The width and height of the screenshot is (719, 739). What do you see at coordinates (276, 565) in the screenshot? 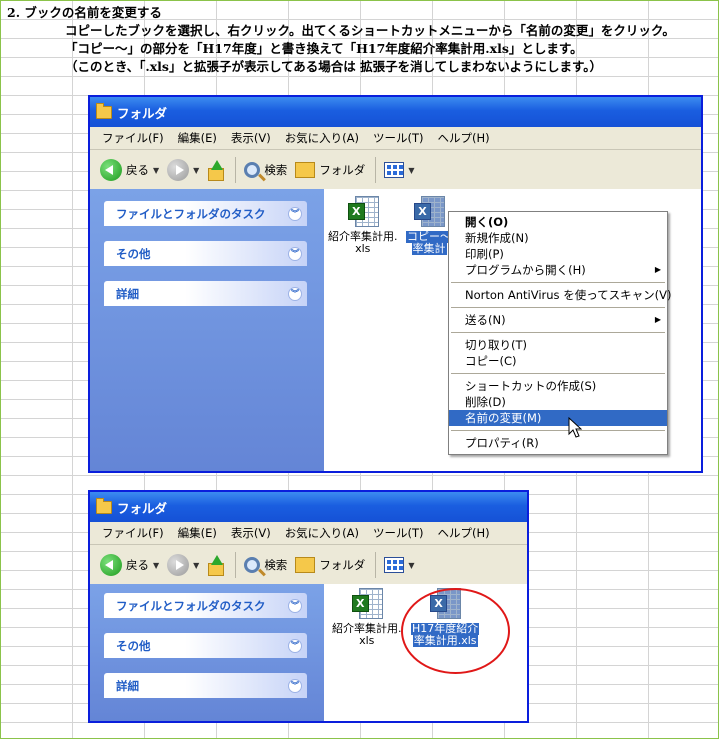
I see `search-label: 検索` at bounding box center [276, 565].